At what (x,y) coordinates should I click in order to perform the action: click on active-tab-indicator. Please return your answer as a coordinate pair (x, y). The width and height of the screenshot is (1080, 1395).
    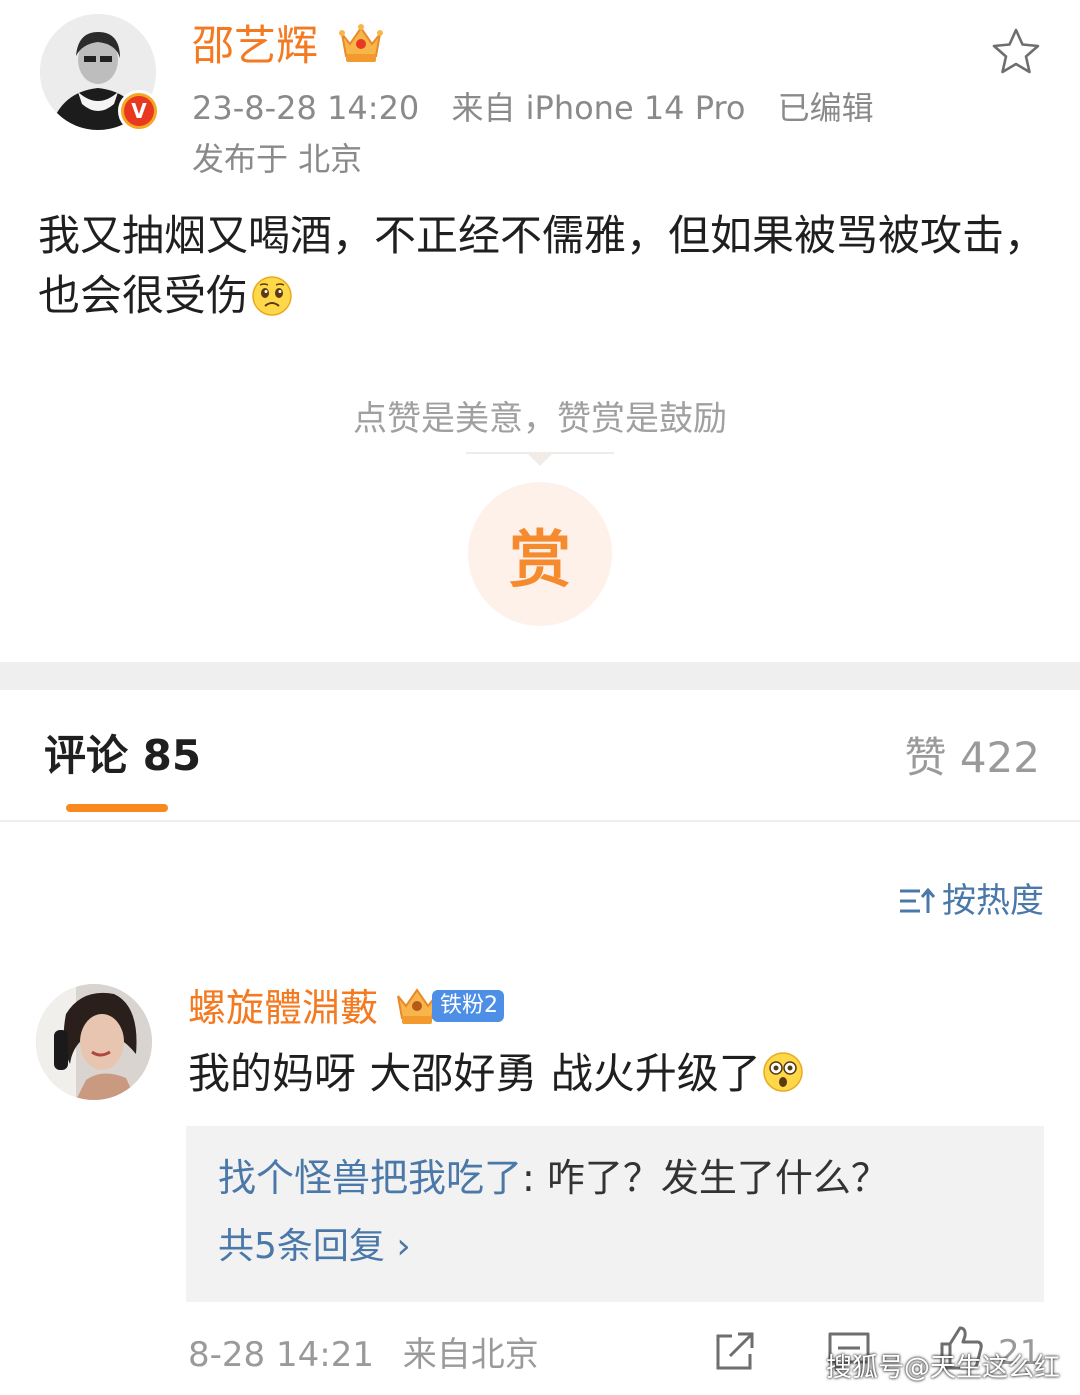
    Looking at the image, I should click on (117, 808).